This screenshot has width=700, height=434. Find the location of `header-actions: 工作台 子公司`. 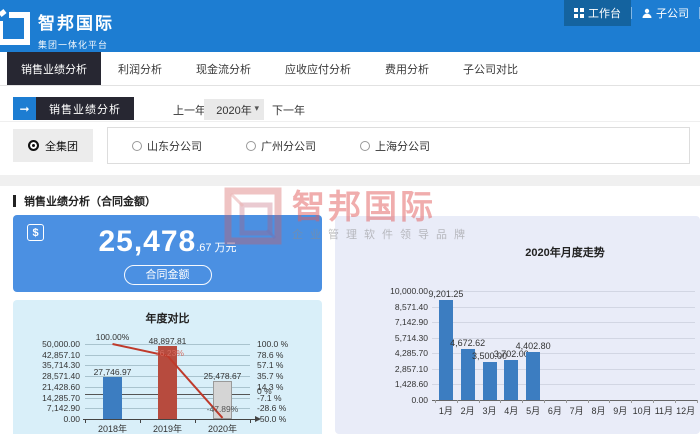

header-actions: 工作台 子公司 is located at coordinates (632, 13).